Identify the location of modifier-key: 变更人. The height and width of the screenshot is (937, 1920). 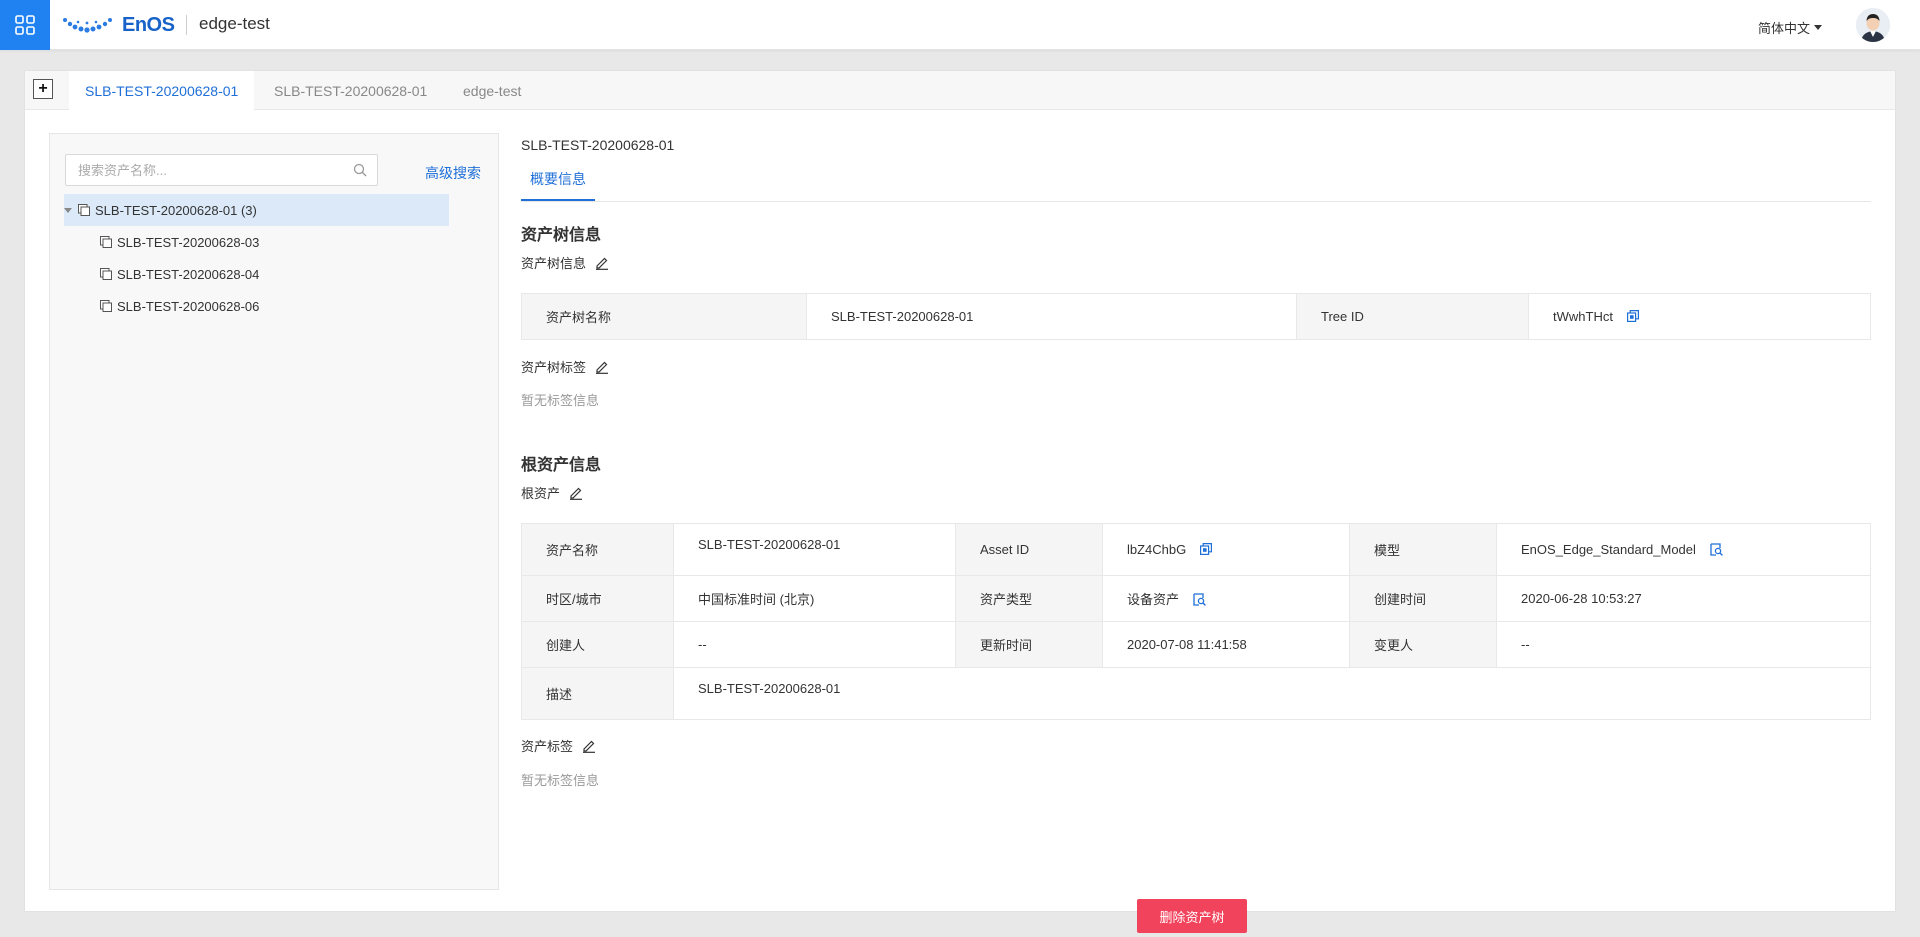
(1423, 644).